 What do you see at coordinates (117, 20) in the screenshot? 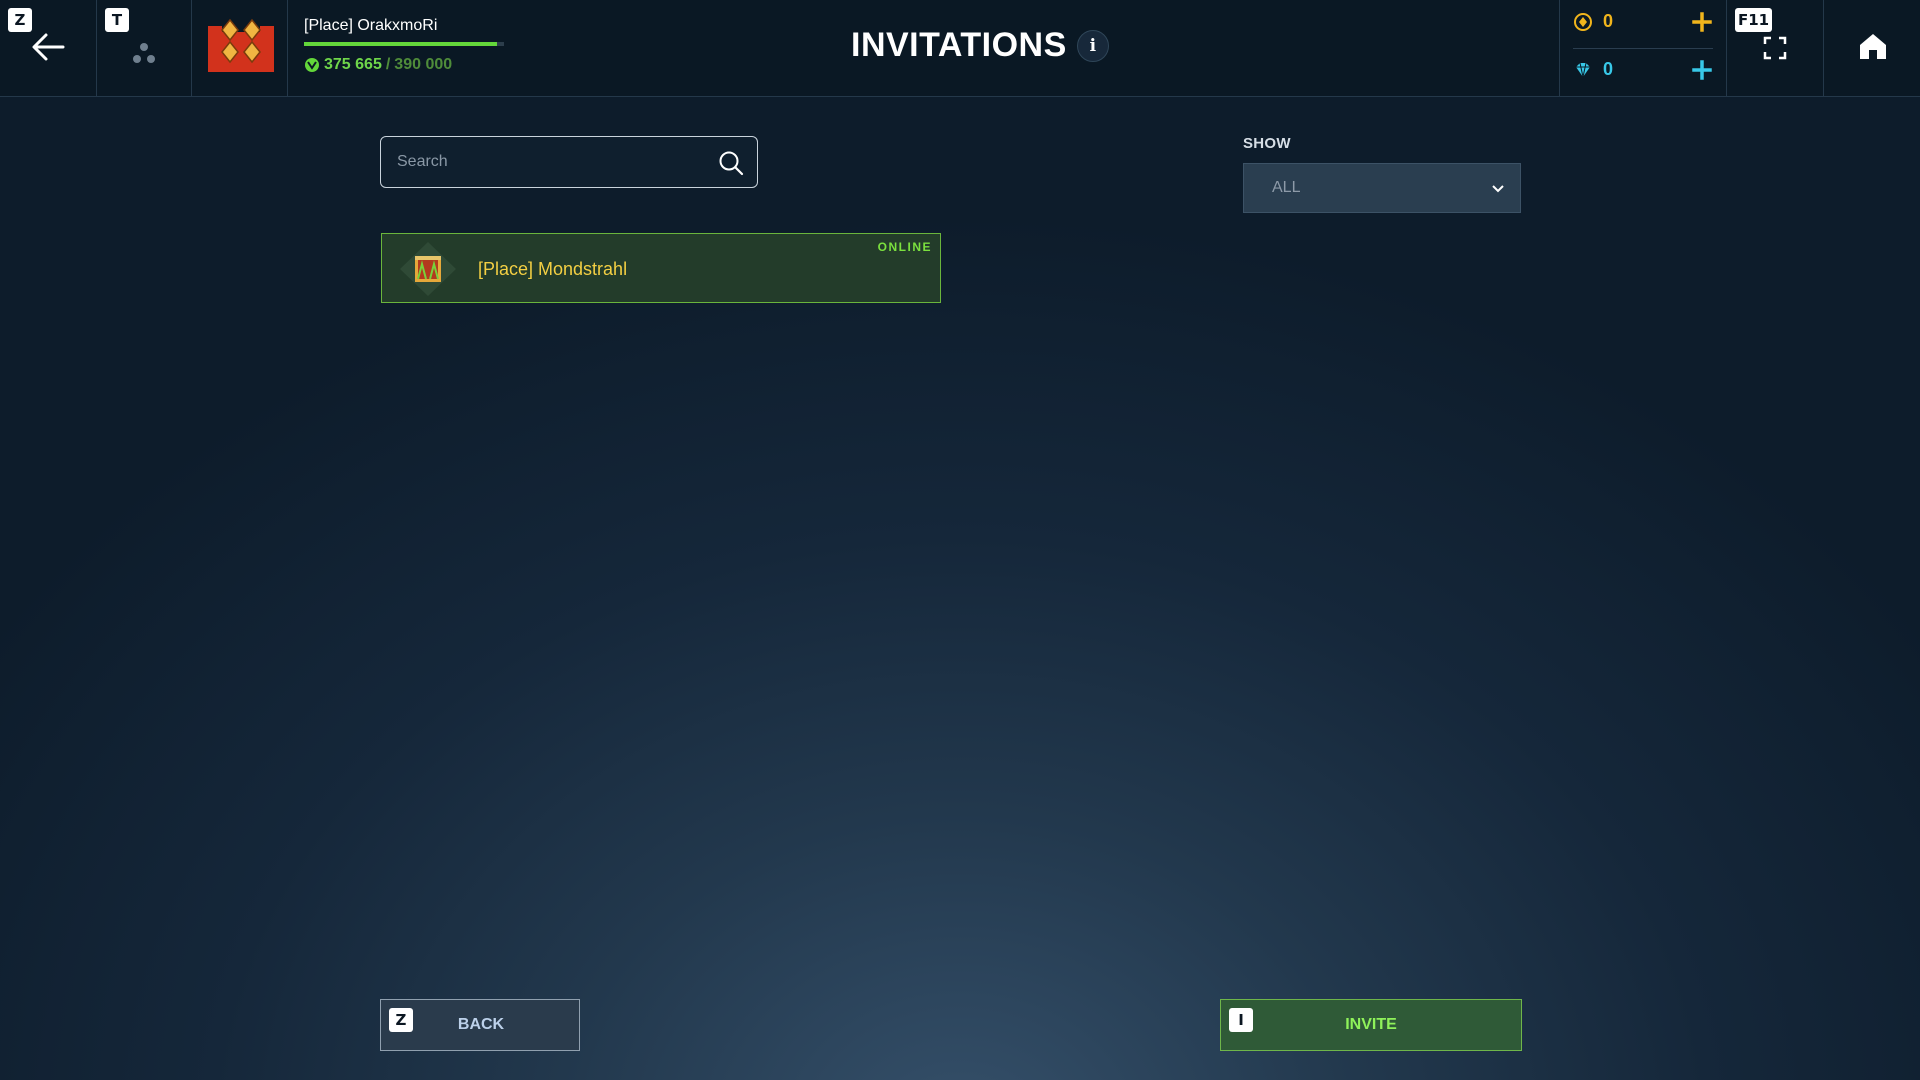
I see `team-hotkey: T` at bounding box center [117, 20].